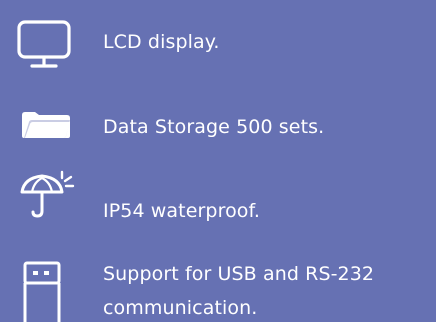  I want to click on feature-label-waterproof: IP54 waterproof., so click(182, 211).